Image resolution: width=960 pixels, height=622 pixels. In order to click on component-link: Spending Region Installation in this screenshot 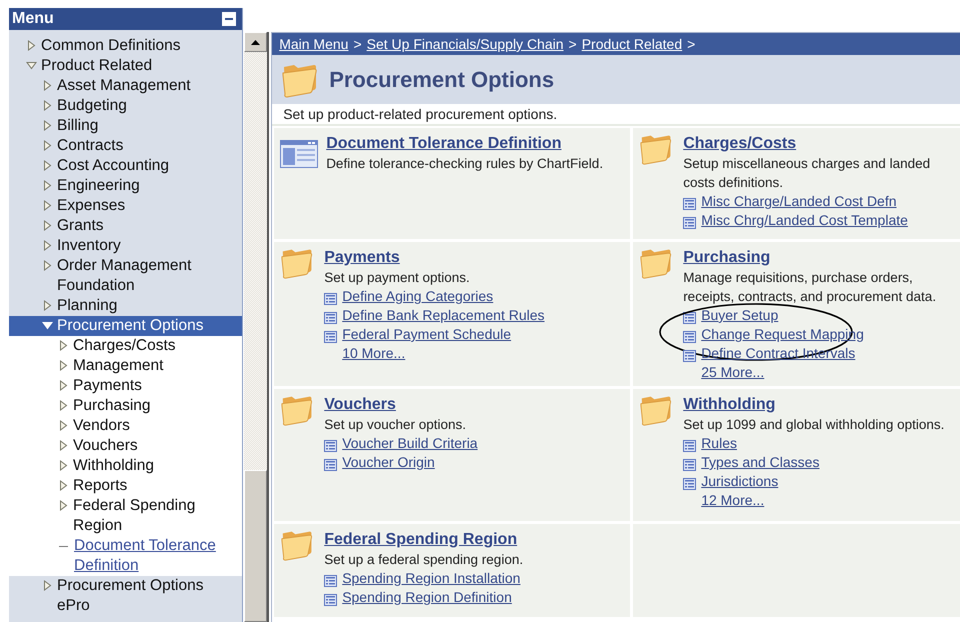, I will do `click(431, 578)`.